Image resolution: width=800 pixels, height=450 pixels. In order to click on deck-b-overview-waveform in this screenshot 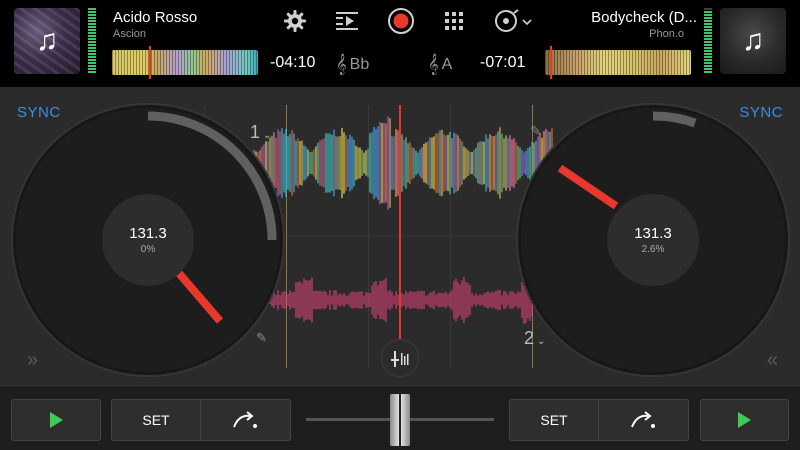, I will do `click(618, 62)`.